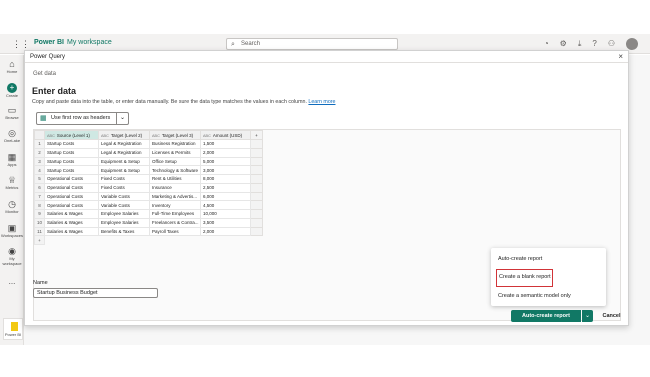 This screenshot has height=377, width=650. What do you see at coordinates (12, 135) in the screenshot?
I see `rail-item-onelake: ◎ OneLake` at bounding box center [12, 135].